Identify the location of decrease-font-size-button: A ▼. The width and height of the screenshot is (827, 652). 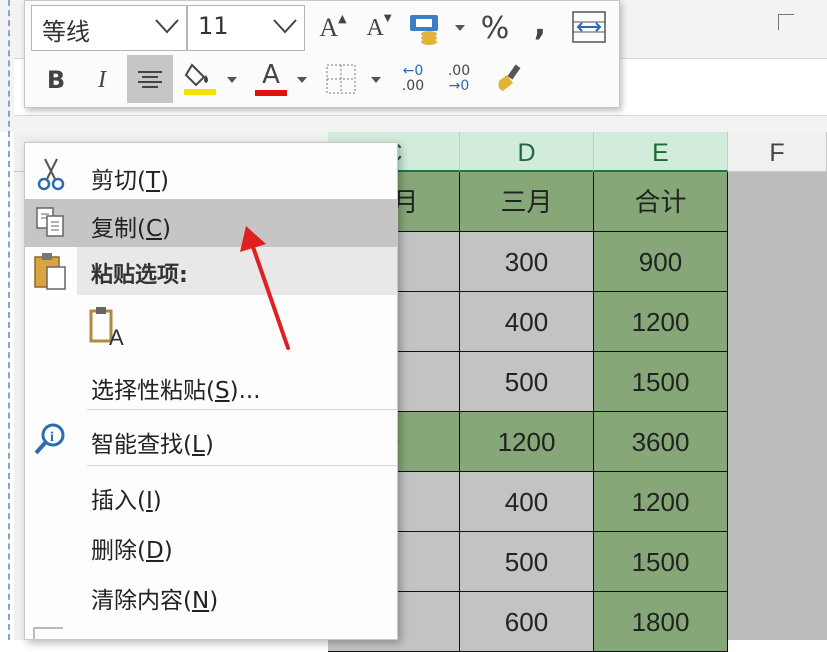
(379, 28).